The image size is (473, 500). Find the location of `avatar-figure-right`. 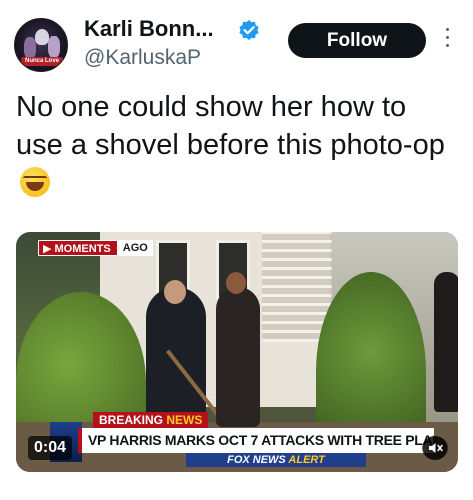

avatar-figure-right is located at coordinates (54, 47).